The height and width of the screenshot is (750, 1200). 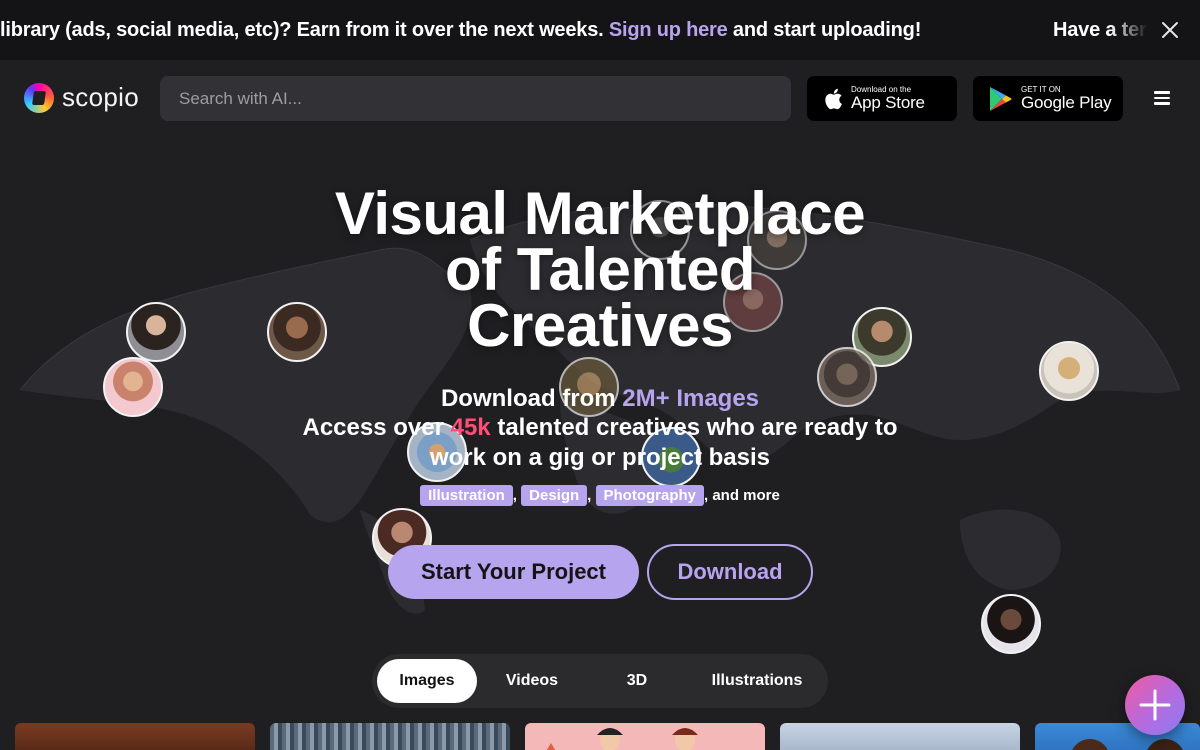 I want to click on banner-signup-link: Sign up here, so click(x=668, y=30).